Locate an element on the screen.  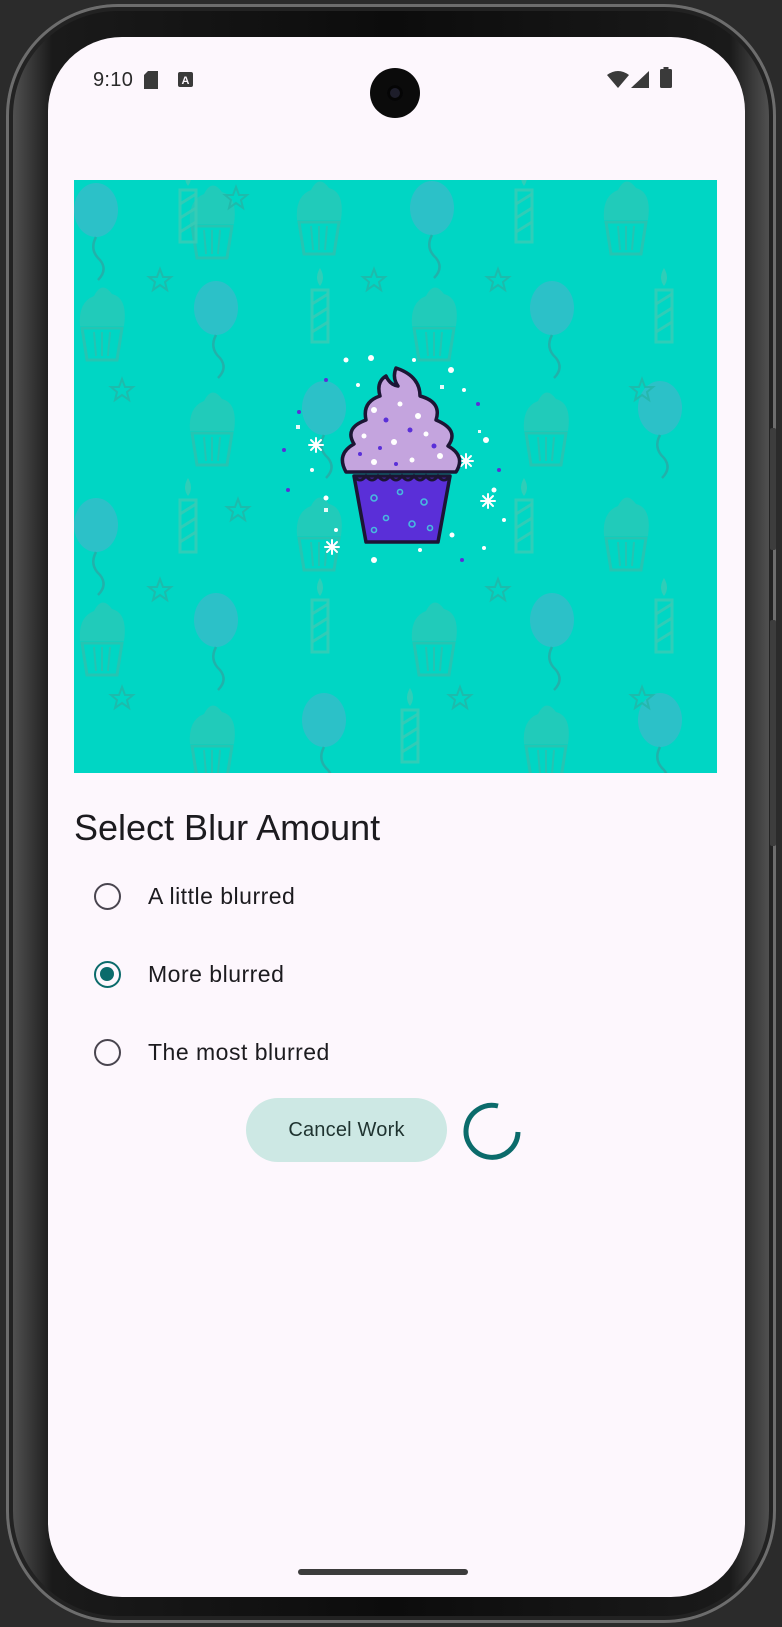
gesture-navigation-handle is located at coordinates (383, 1572).